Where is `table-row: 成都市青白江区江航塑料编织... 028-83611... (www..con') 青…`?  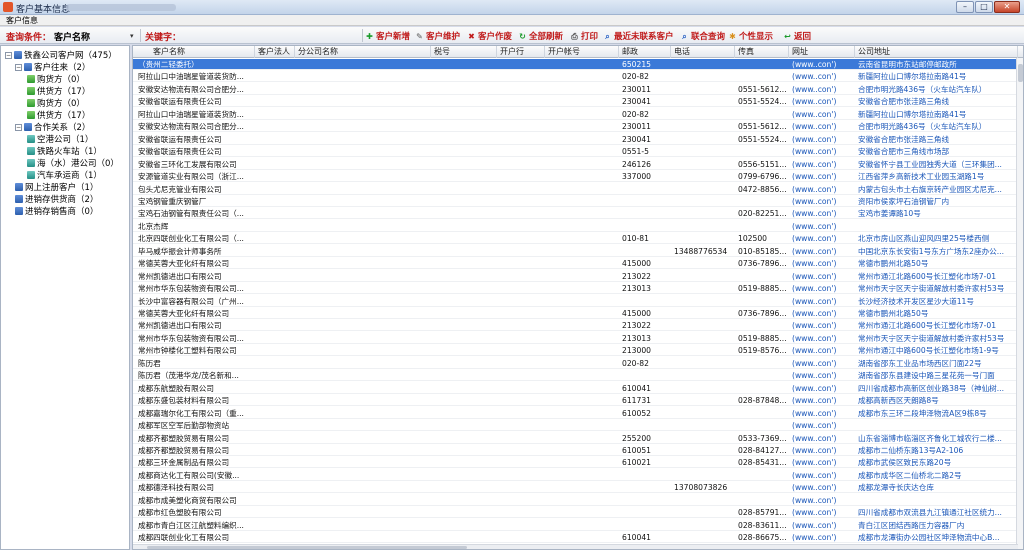 table-row: 成都市青白江区江航塑料编织... 028-83611... (www..con') 青… is located at coordinates (578, 525).